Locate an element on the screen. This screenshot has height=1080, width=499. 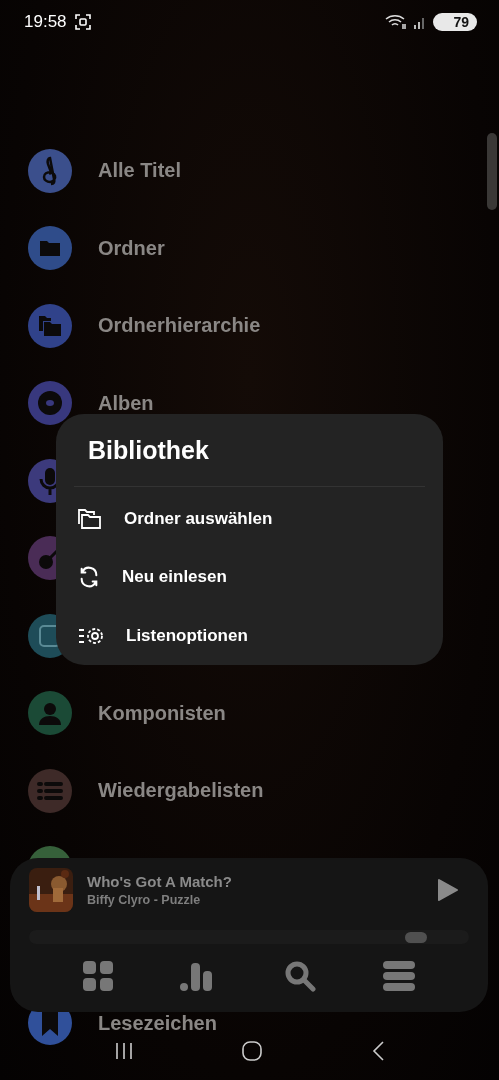
grid-icon is located at coordinates (97, 976).